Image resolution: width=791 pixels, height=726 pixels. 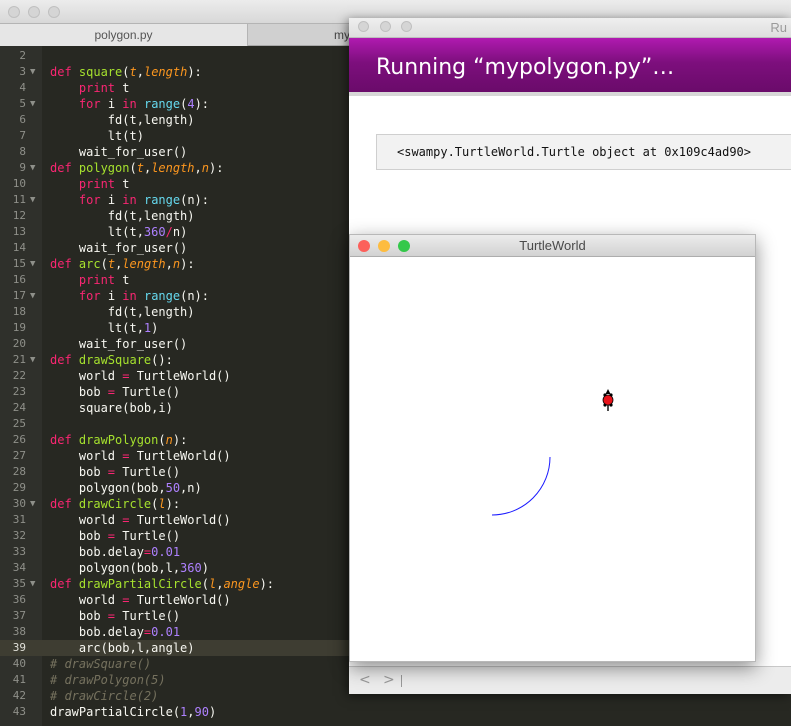 What do you see at coordinates (200, 88) in the screenshot?
I see `code-line: 4 print t` at bounding box center [200, 88].